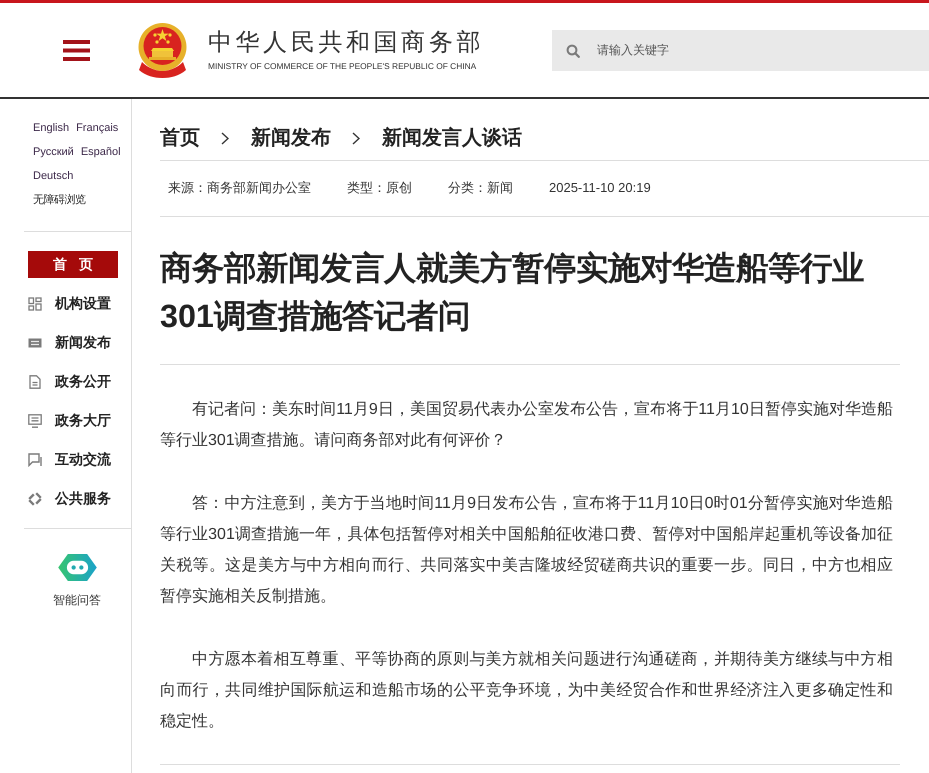  Describe the element at coordinates (83, 343) in the screenshot. I see `nav-item: 新闻发布` at that location.